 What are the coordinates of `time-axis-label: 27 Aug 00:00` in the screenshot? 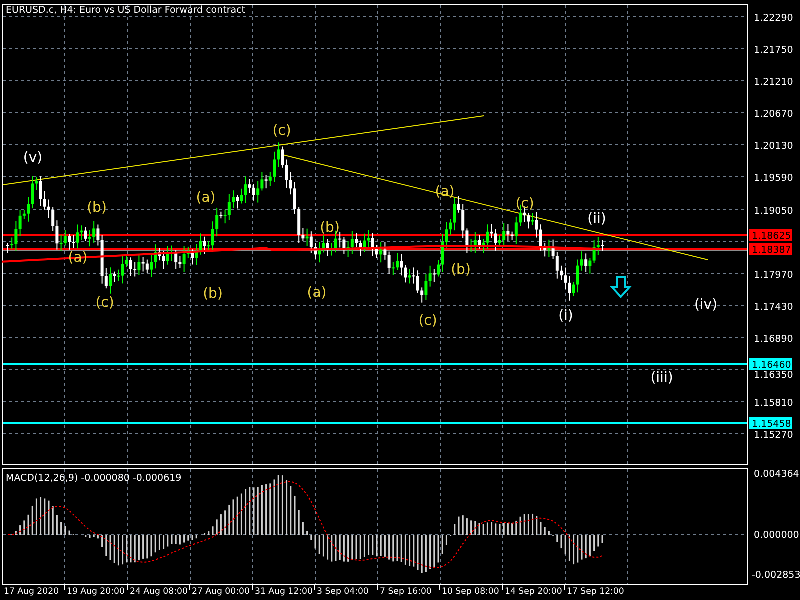 It's located at (221, 592).